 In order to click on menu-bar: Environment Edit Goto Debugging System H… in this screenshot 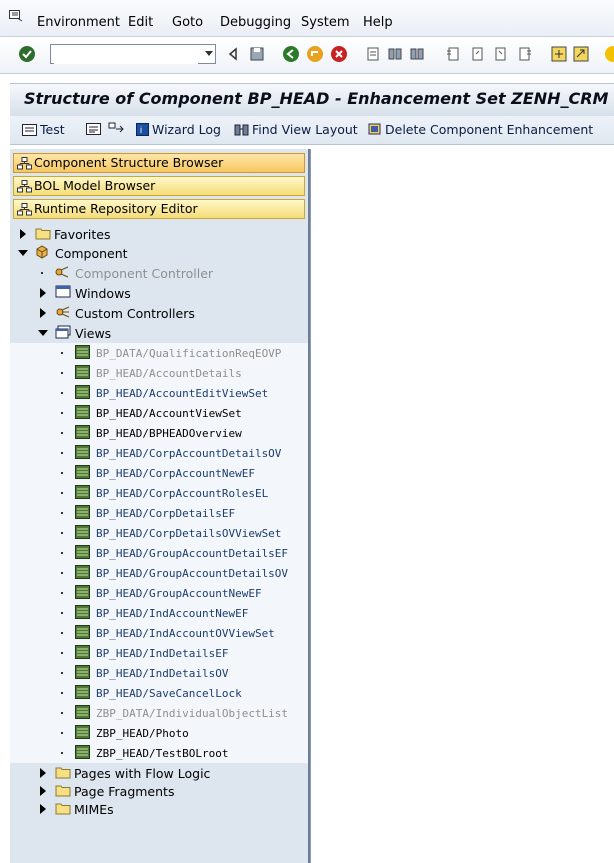, I will do `click(307, 18)`.